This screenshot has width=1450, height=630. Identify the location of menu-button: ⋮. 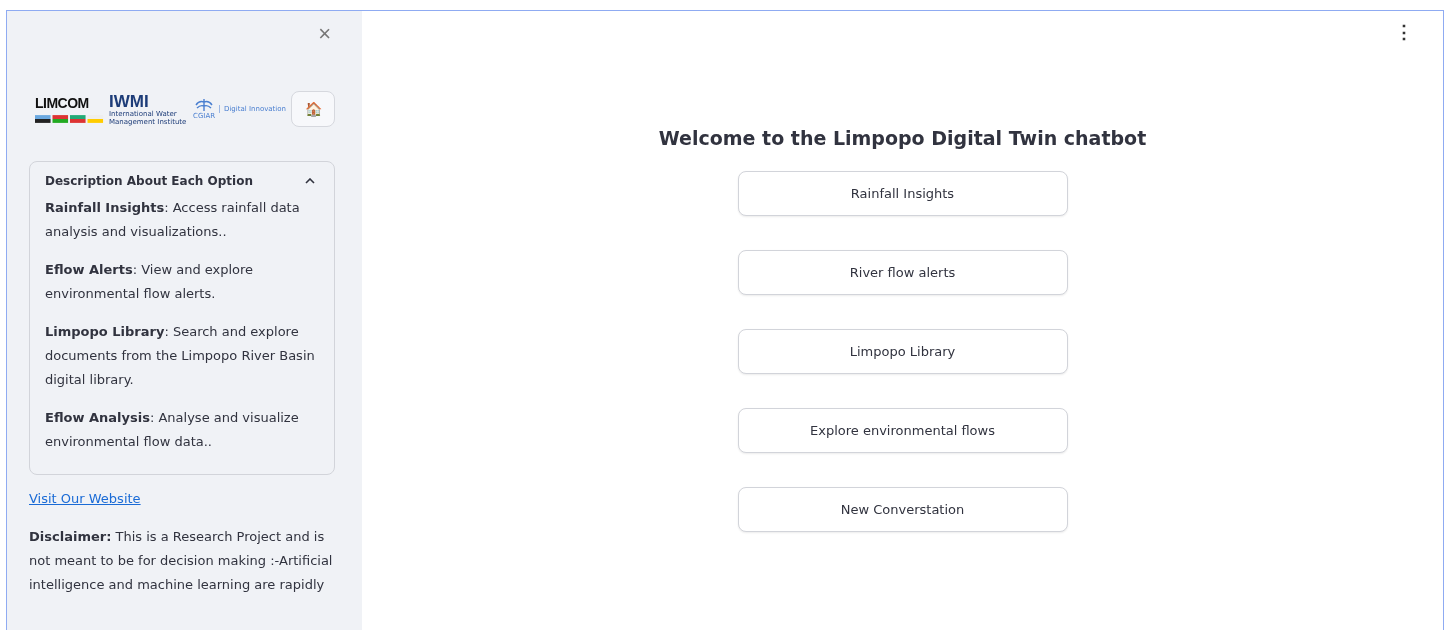
(1404, 32).